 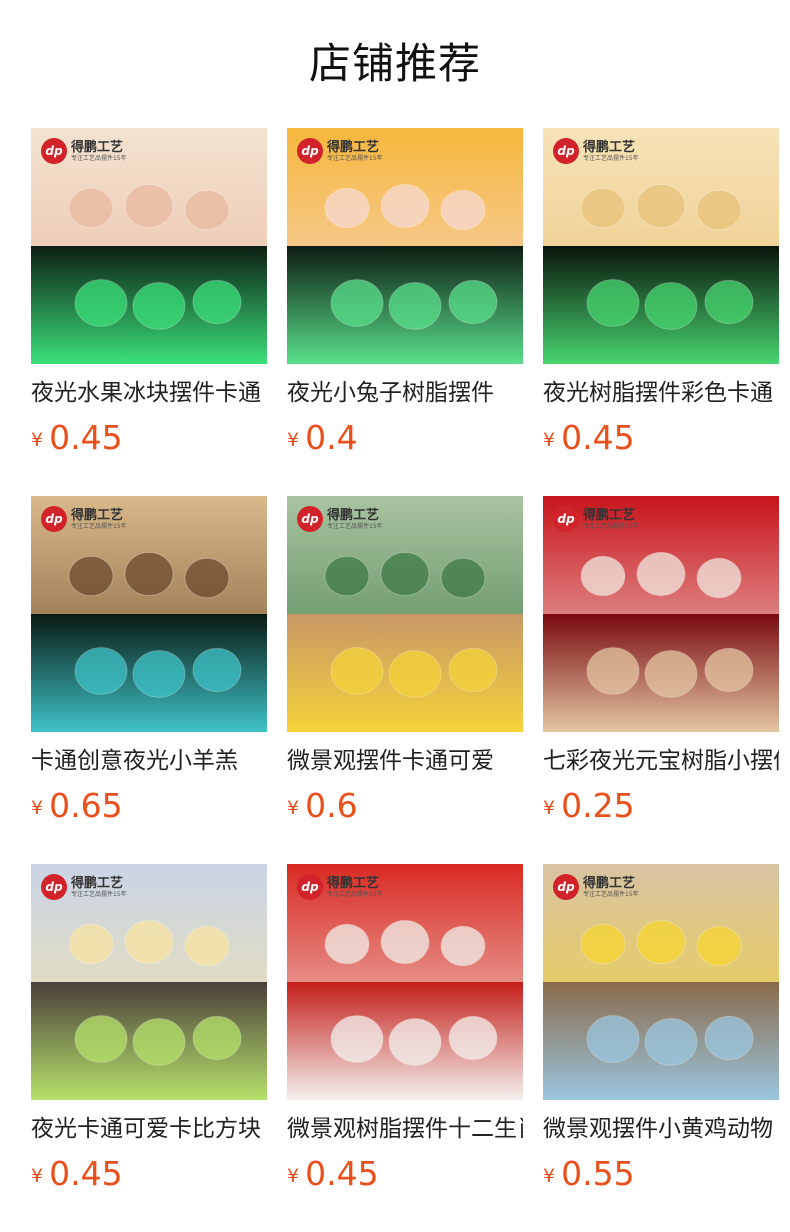 I want to click on product-card: dp 得鹏工艺 专注工艺品摆件15年夜光卡通可爱卡比方块 ¥0.45, so click(x=149, y=1029).